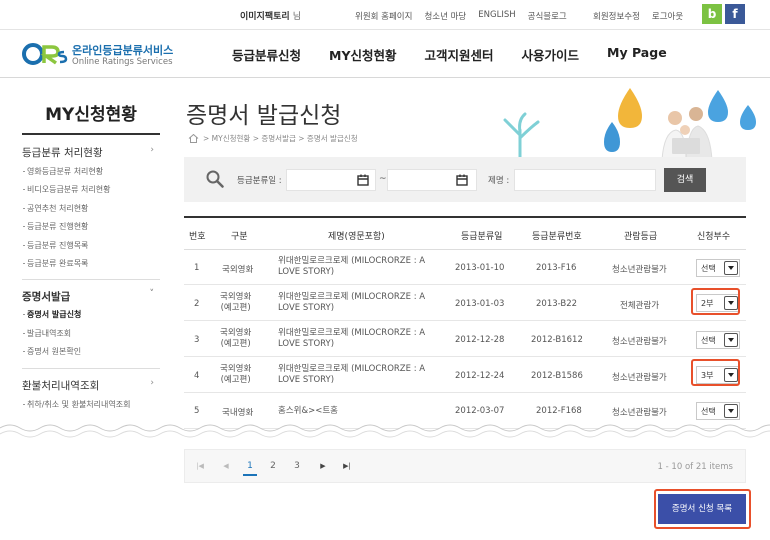  I want to click on col-quantity: 신청부수, so click(714, 237).